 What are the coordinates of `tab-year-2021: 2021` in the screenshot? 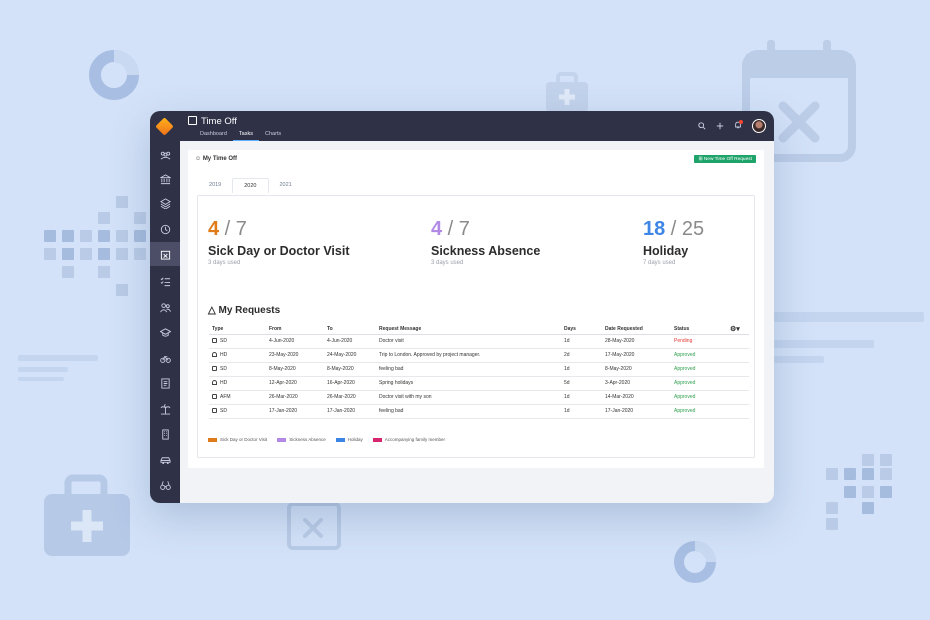 It's located at (286, 185).